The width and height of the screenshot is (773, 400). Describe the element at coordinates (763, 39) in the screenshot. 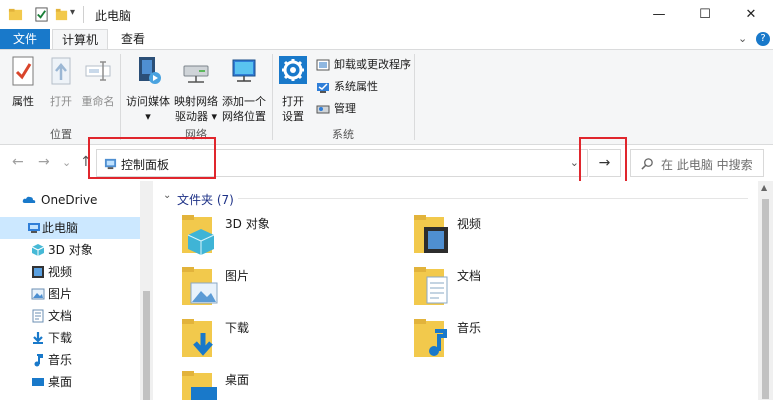

I see `help-button: ?` at that location.